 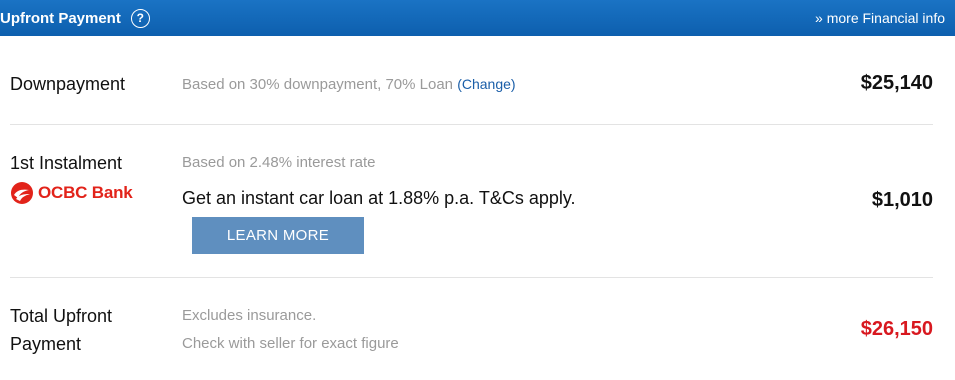 I want to click on downpayment-label: Downpayment, so click(x=68, y=84).